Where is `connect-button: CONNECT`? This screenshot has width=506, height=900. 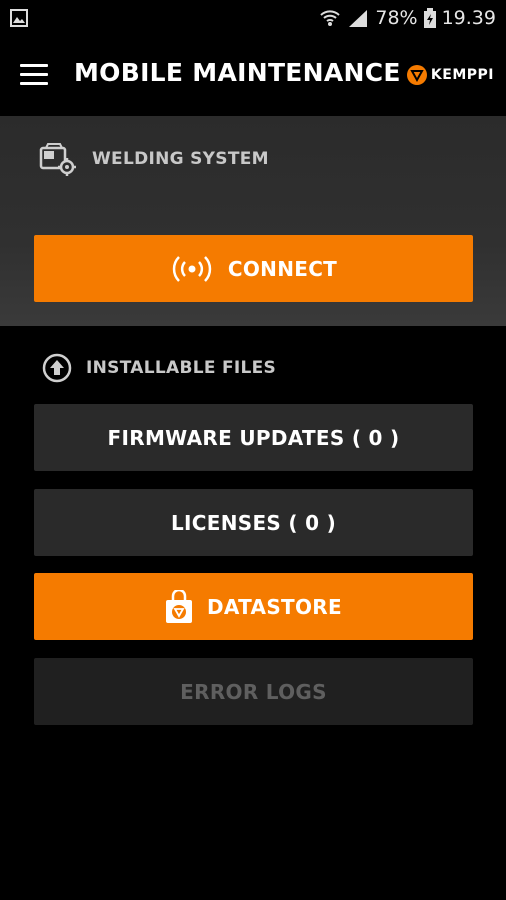
connect-button: CONNECT is located at coordinates (253, 268).